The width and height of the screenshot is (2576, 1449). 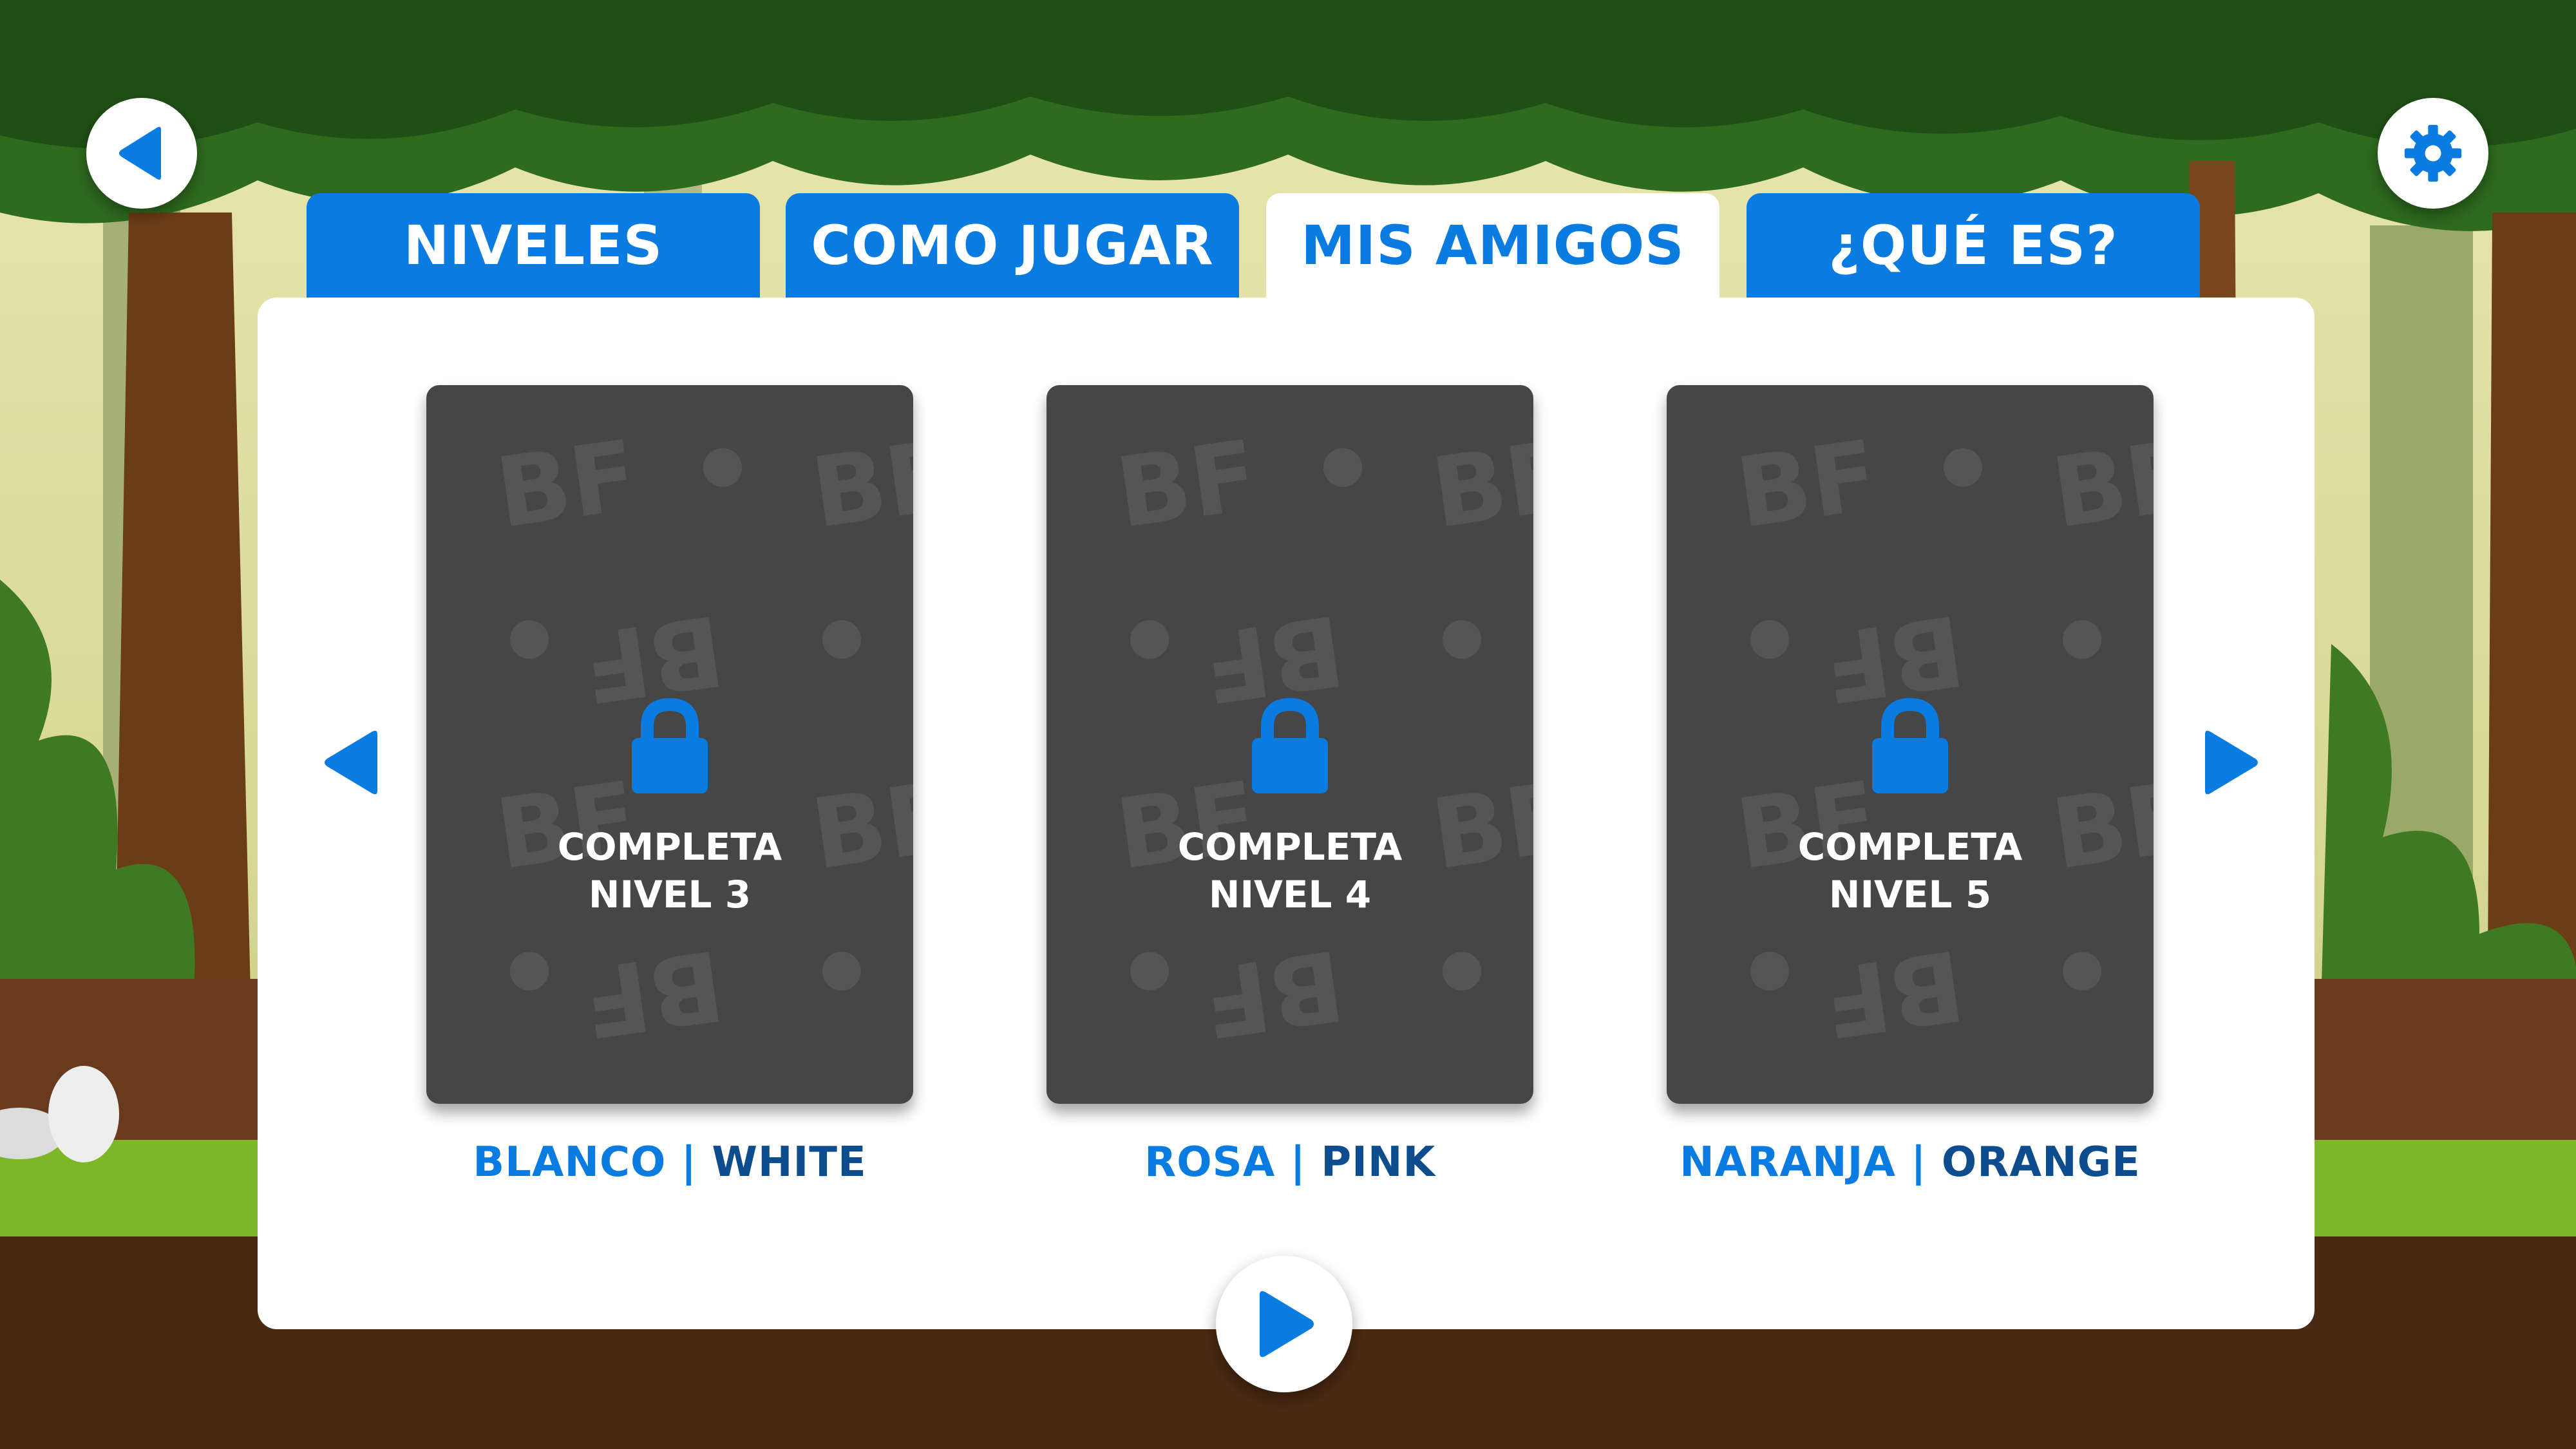 I want to click on tab-label: COMO JUGAR, so click(x=1012, y=246).